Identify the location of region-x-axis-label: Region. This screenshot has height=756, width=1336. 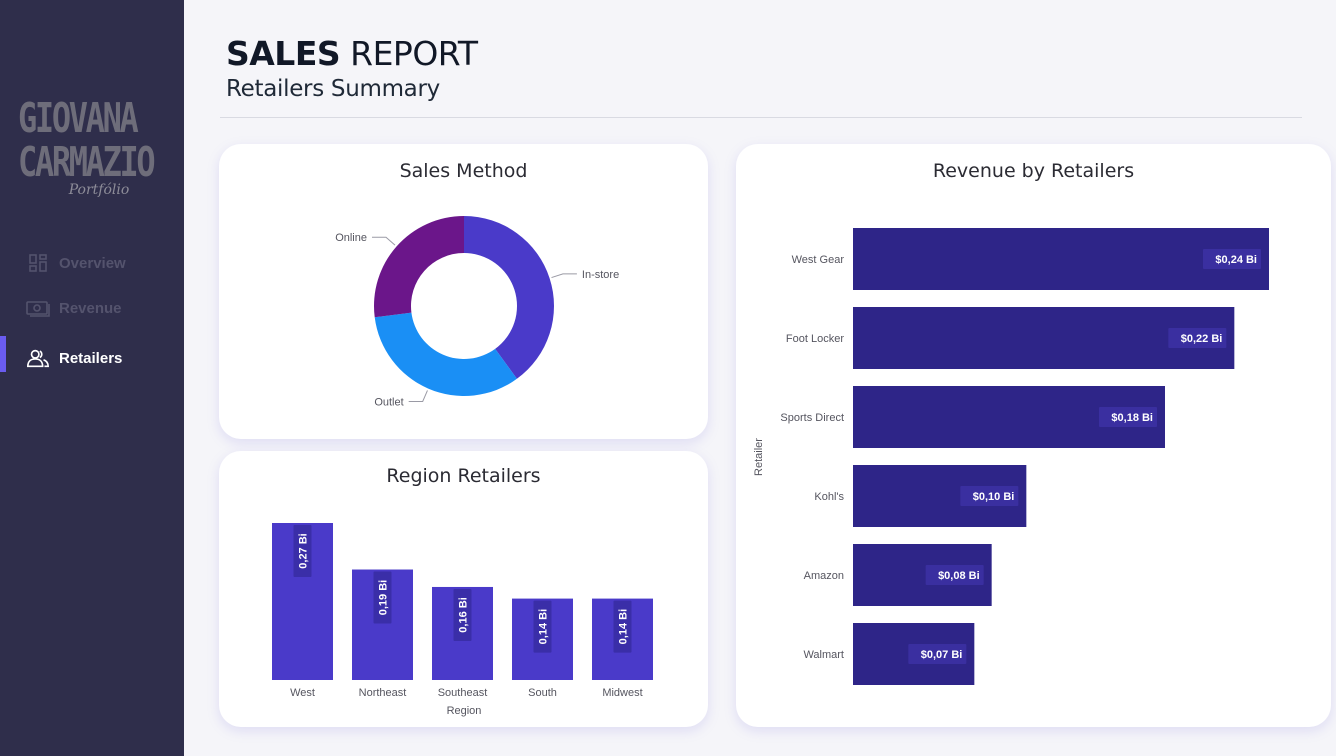
(464, 711).